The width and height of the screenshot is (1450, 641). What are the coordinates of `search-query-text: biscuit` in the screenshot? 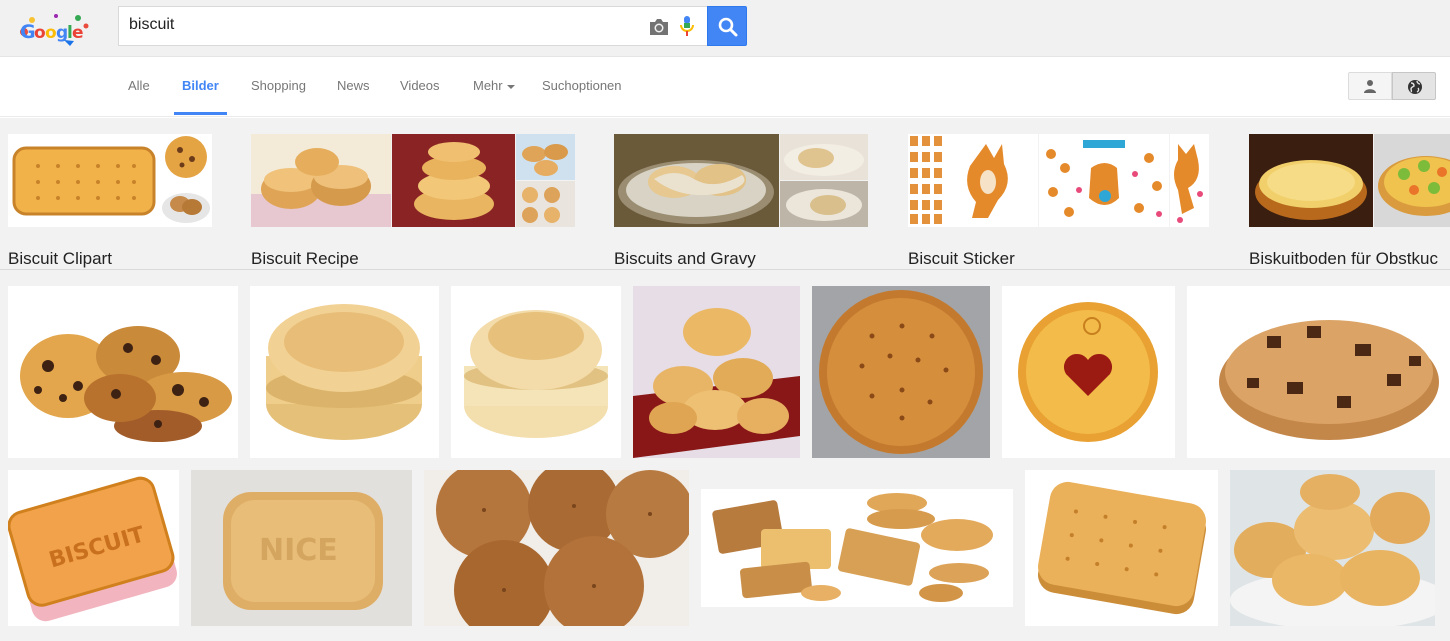 It's located at (151, 25).